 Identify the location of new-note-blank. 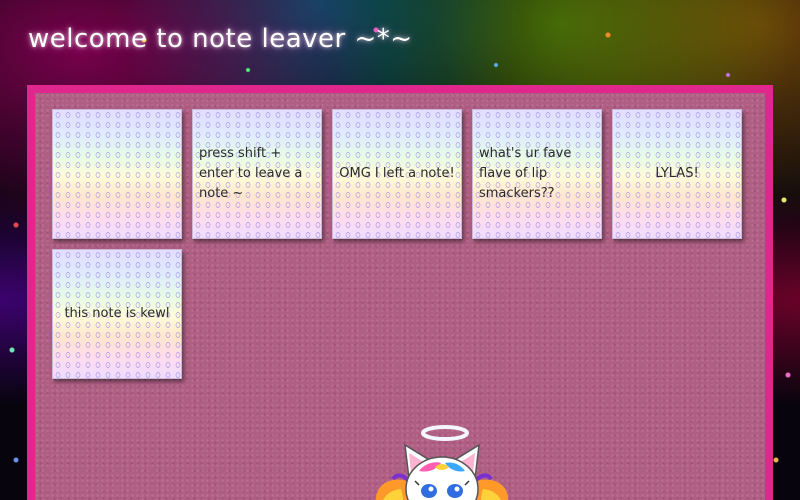
(117, 174).